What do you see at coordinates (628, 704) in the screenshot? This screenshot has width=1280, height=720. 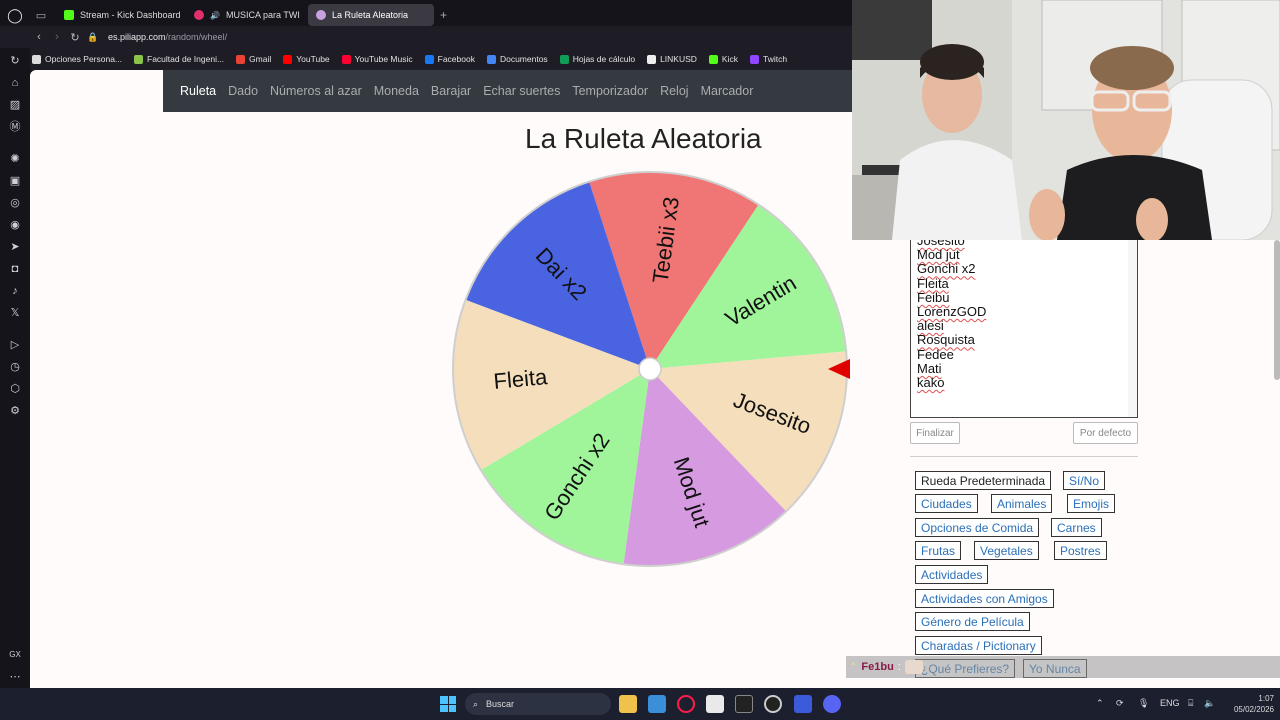 I see `file-explorer-icon` at bounding box center [628, 704].